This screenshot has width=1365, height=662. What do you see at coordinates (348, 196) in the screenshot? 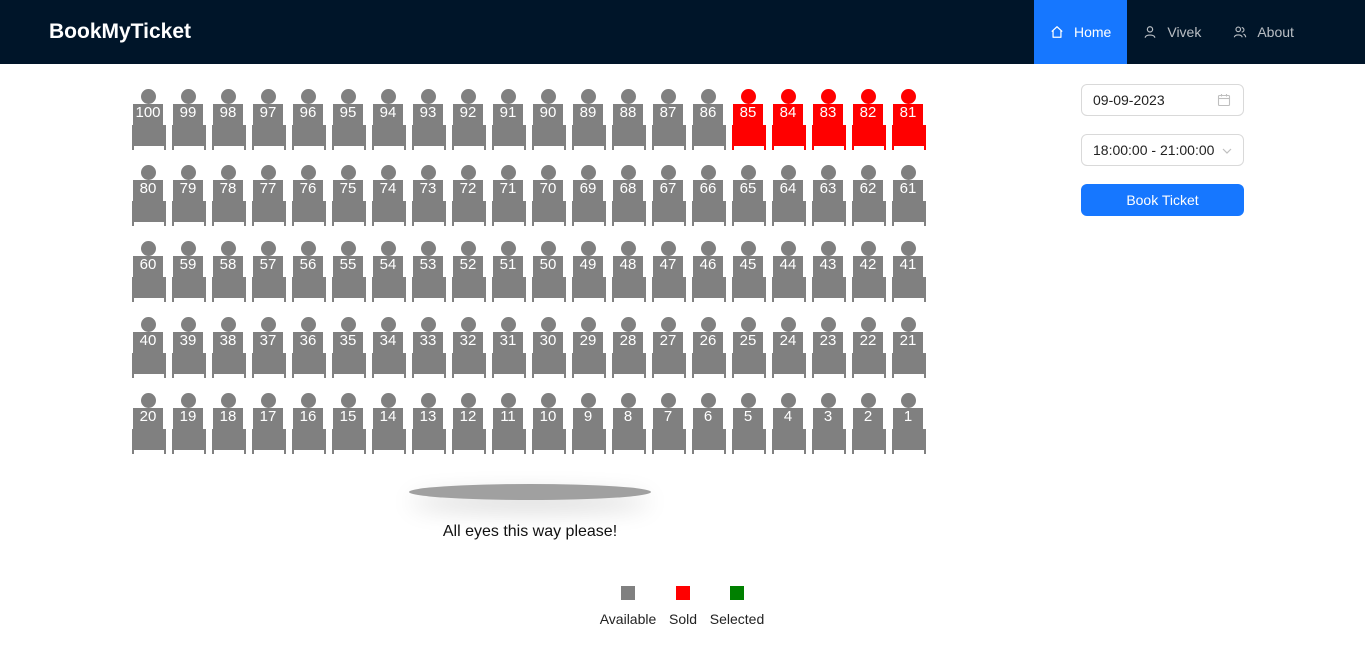
I see `seat-75: 75` at bounding box center [348, 196].